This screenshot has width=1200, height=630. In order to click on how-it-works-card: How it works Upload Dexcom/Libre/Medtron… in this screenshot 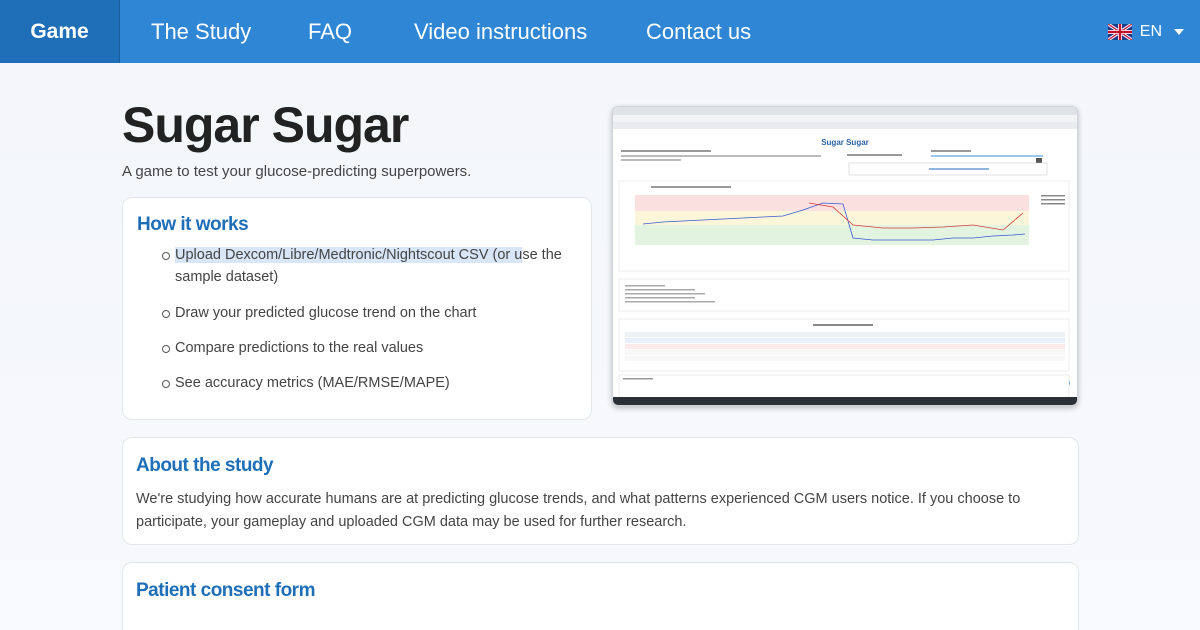, I will do `click(357, 308)`.